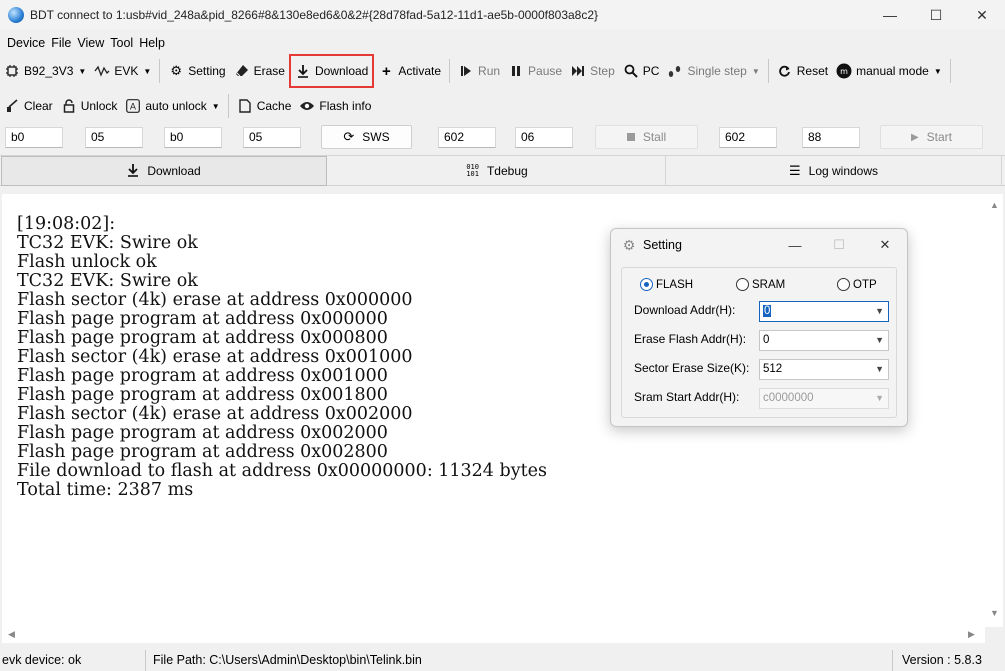 The height and width of the screenshot is (671, 1005). Describe the element at coordinates (631, 71) in the screenshot. I see `search-icon` at that location.